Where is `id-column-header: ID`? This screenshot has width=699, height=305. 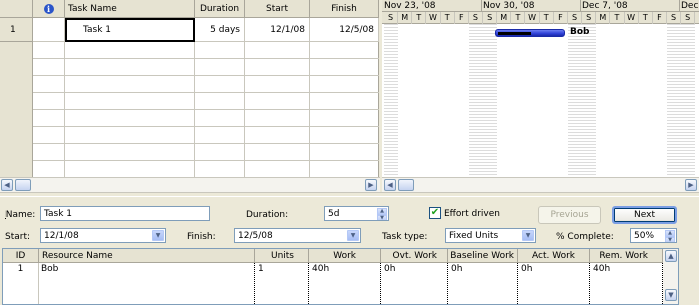
id-column-header: ID is located at coordinates (21, 256).